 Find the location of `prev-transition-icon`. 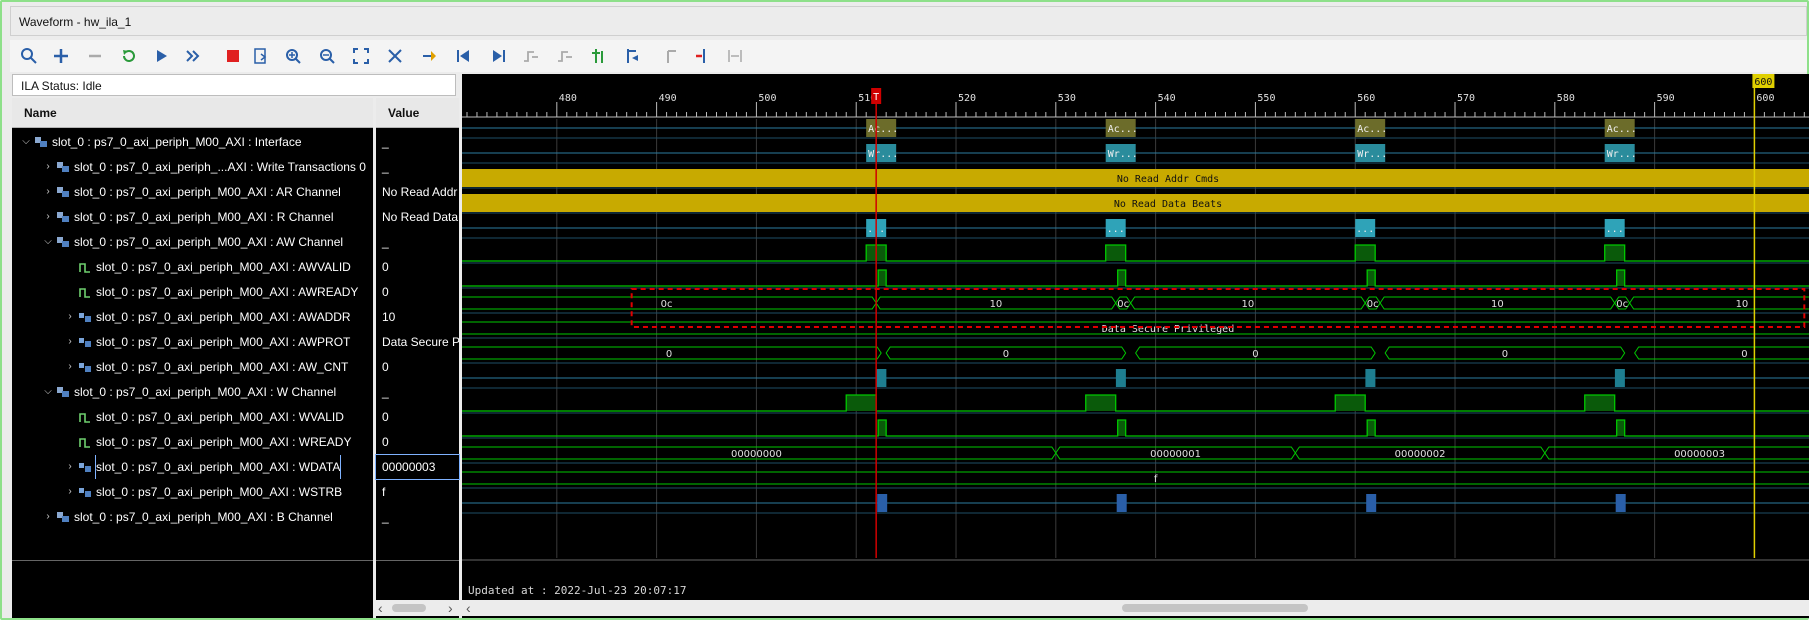

prev-transition-icon is located at coordinates (531, 56).